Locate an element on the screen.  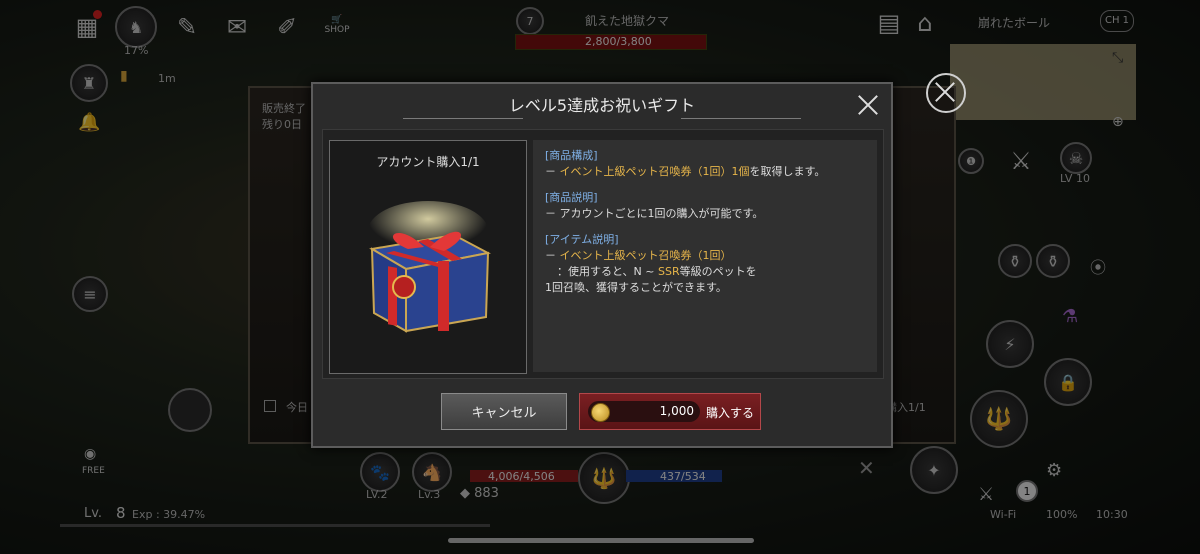
item-info-line2: 1回召喚、獲得することができます。 is located at coordinates (636, 287).